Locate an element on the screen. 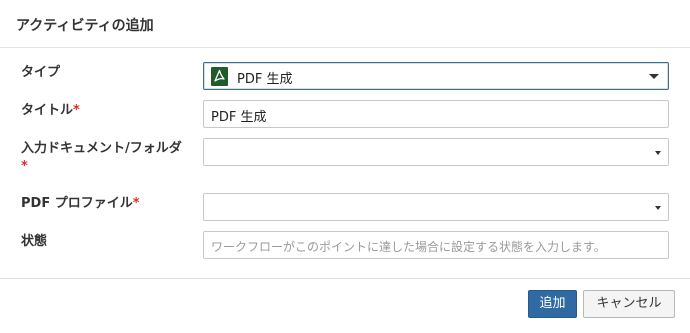 The image size is (690, 333). dialog-title: アクティビティの追加 is located at coordinates (85, 26).